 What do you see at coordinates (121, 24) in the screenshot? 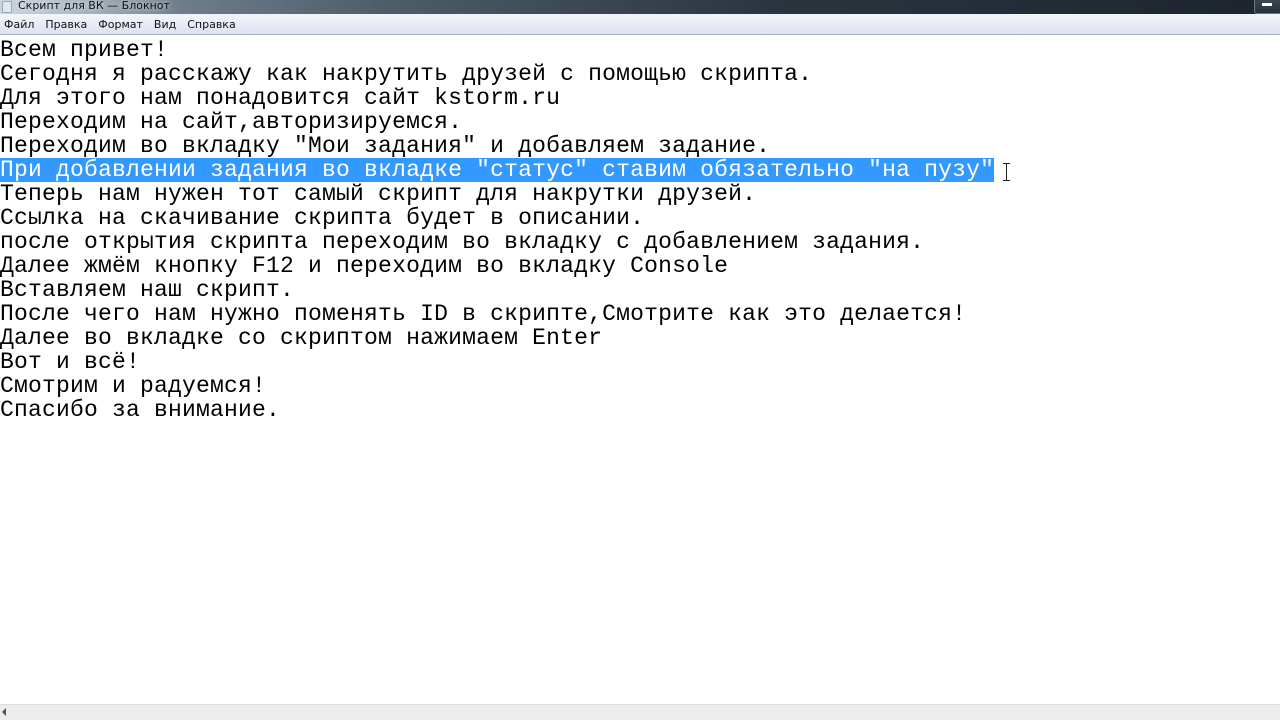
I see `menu-format: Формат` at bounding box center [121, 24].